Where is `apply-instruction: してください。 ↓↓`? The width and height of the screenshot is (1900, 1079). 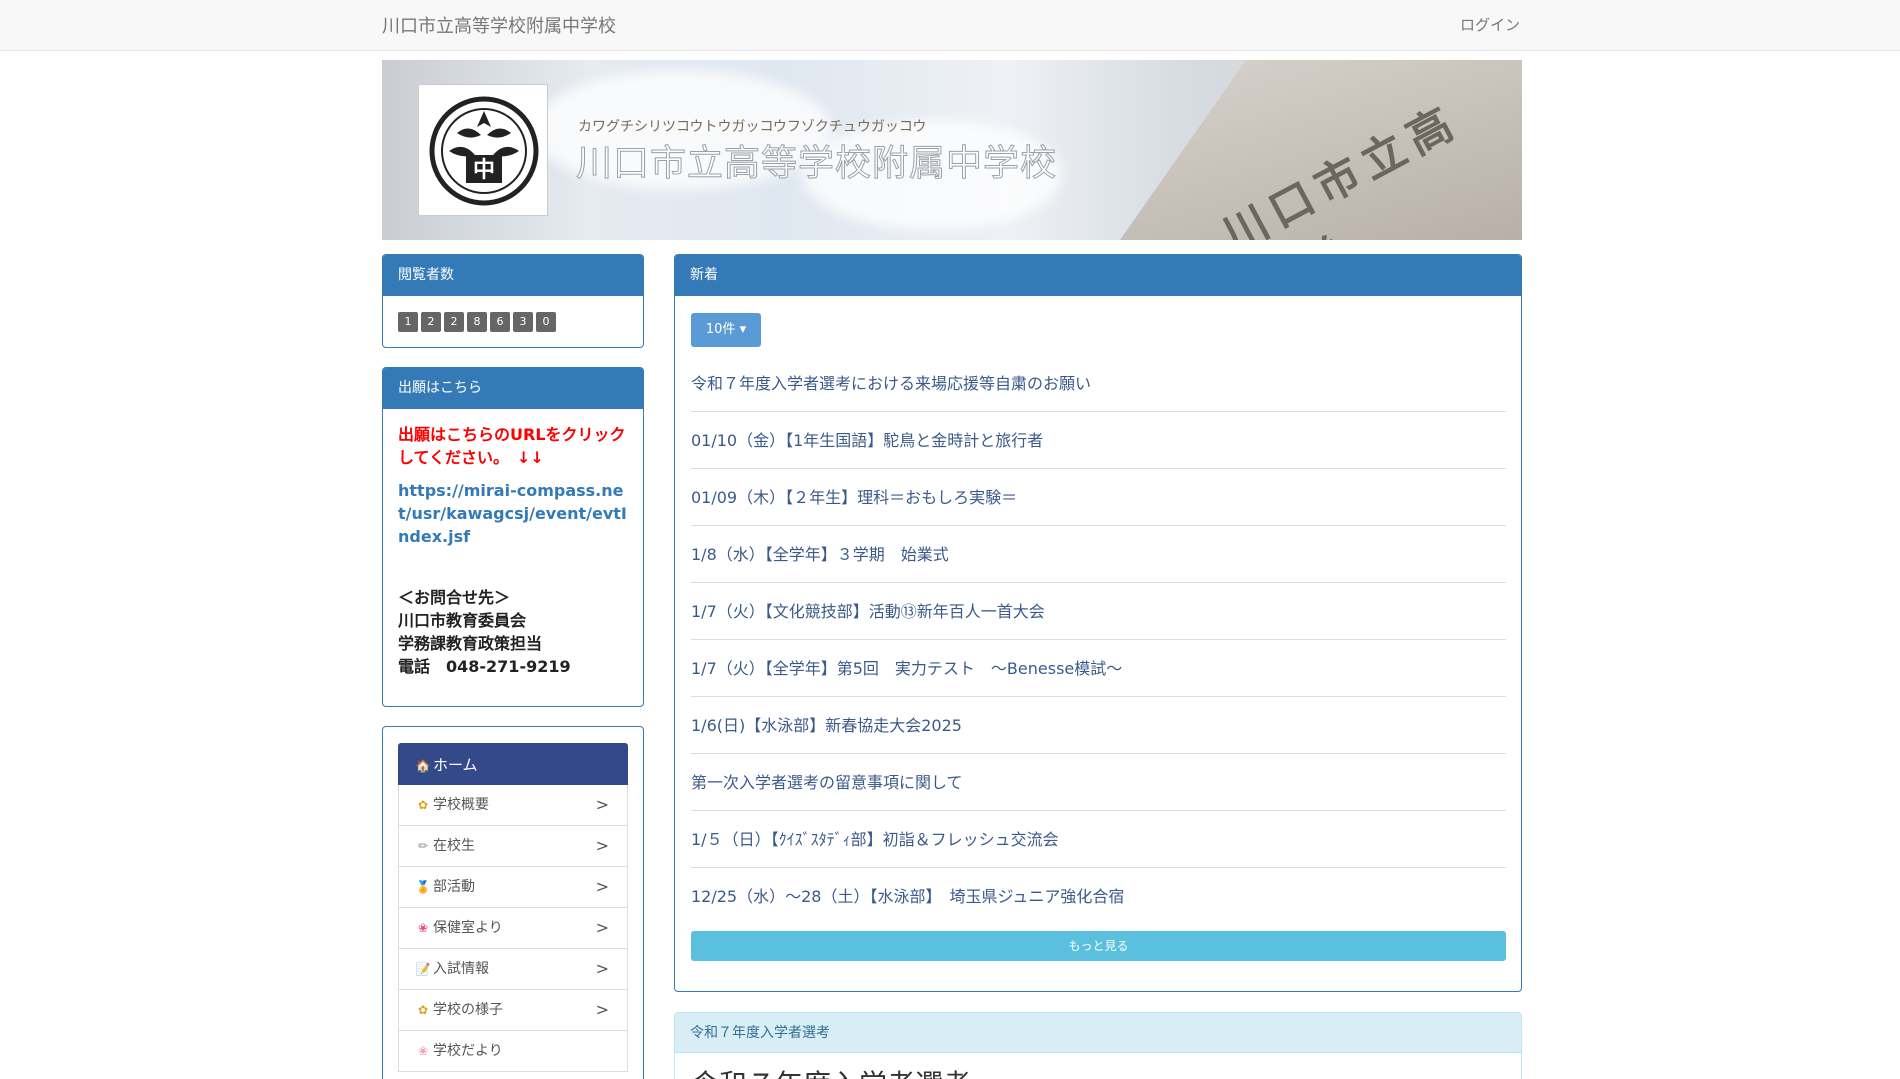
apply-instruction: してください。 ↓↓ is located at coordinates (471, 457).